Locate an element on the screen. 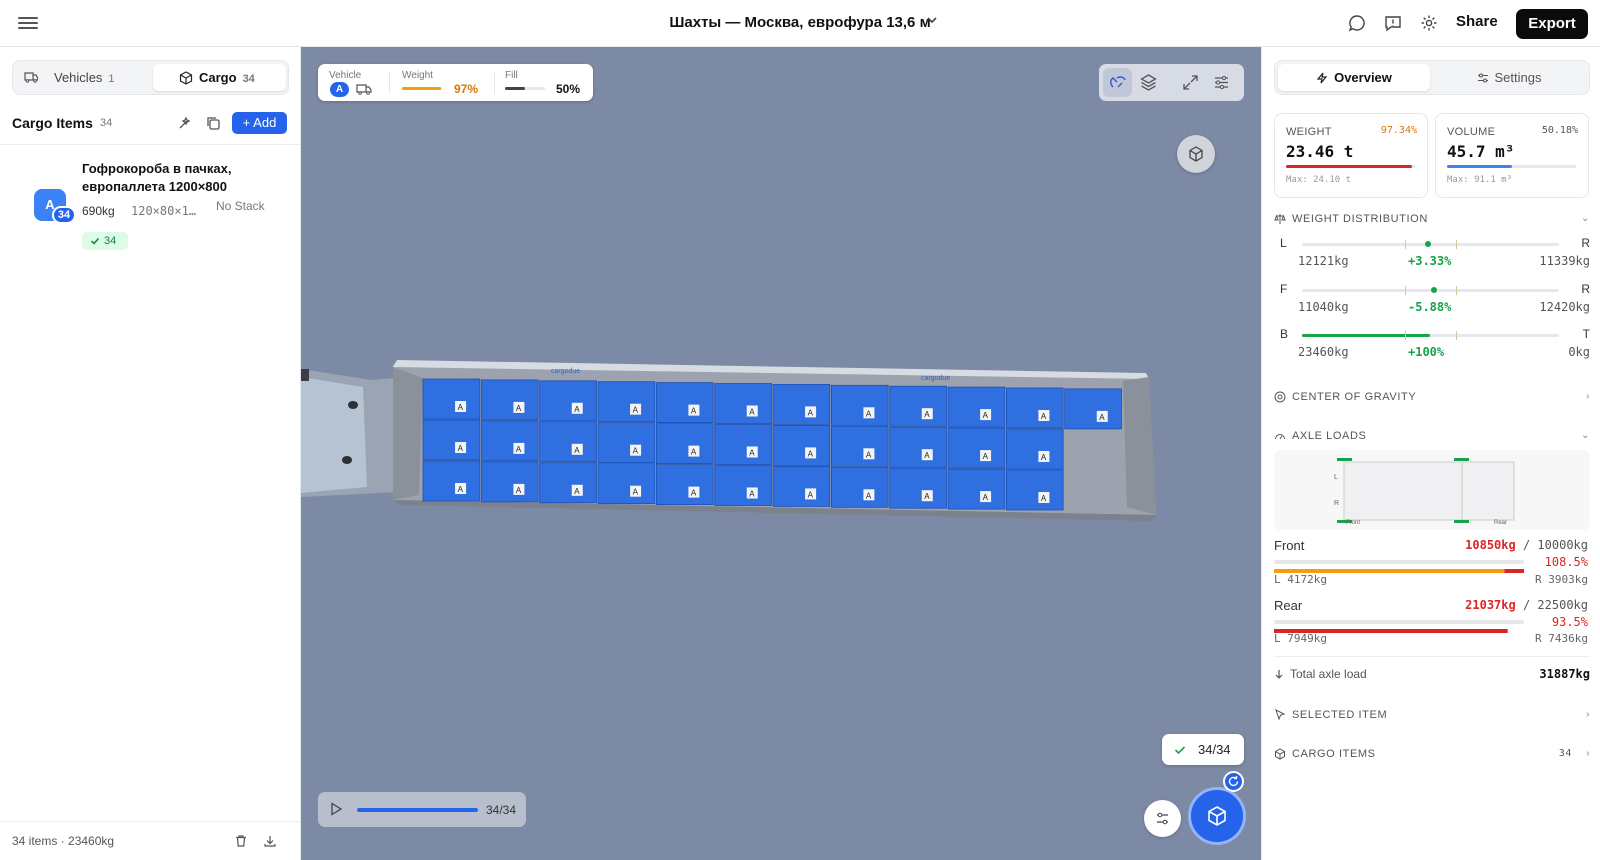 This screenshot has width=1600, height=860. front-axle-max: / 10000kg is located at coordinates (1555, 545).